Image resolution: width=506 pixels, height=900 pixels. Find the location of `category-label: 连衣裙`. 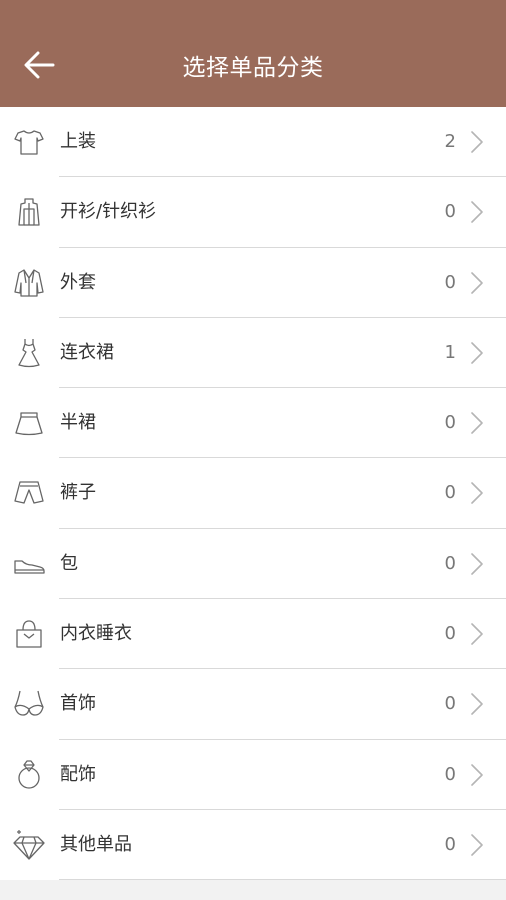

category-label: 连衣裙 is located at coordinates (87, 352).